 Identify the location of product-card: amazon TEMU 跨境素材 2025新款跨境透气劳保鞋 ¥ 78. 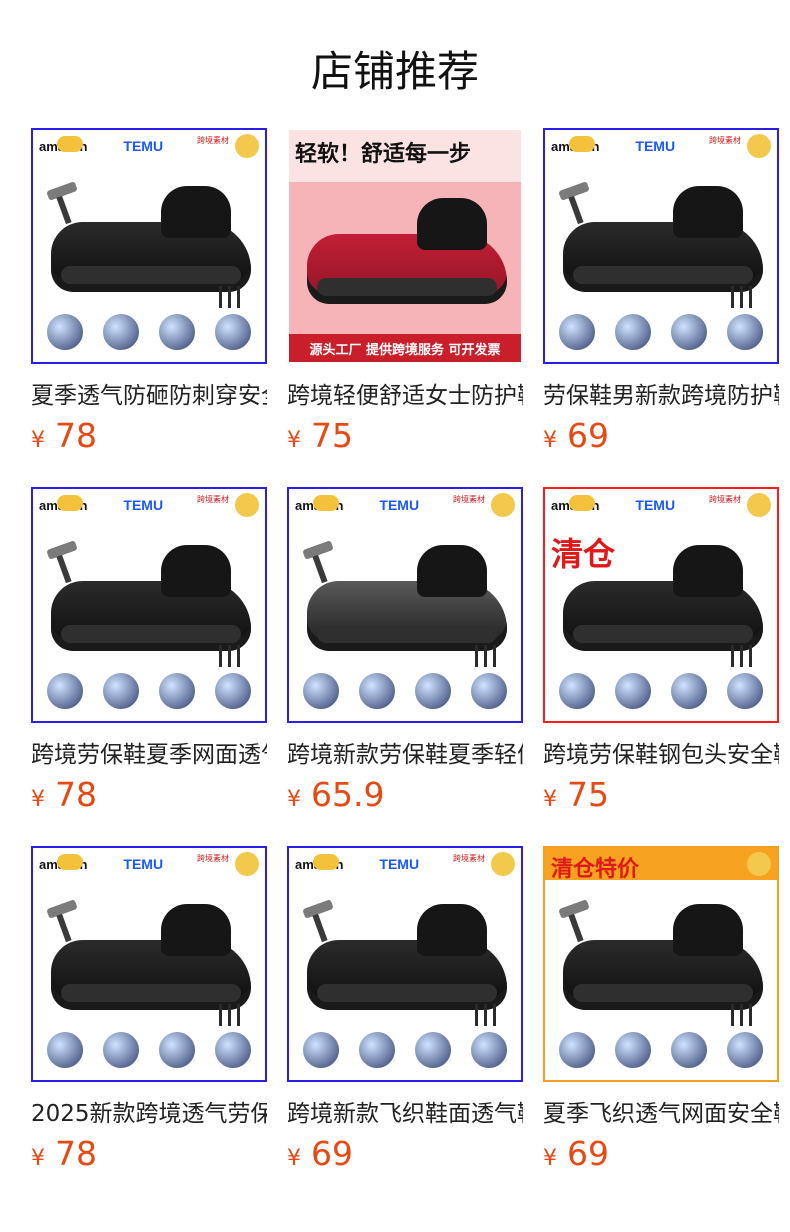
(149, 1009).